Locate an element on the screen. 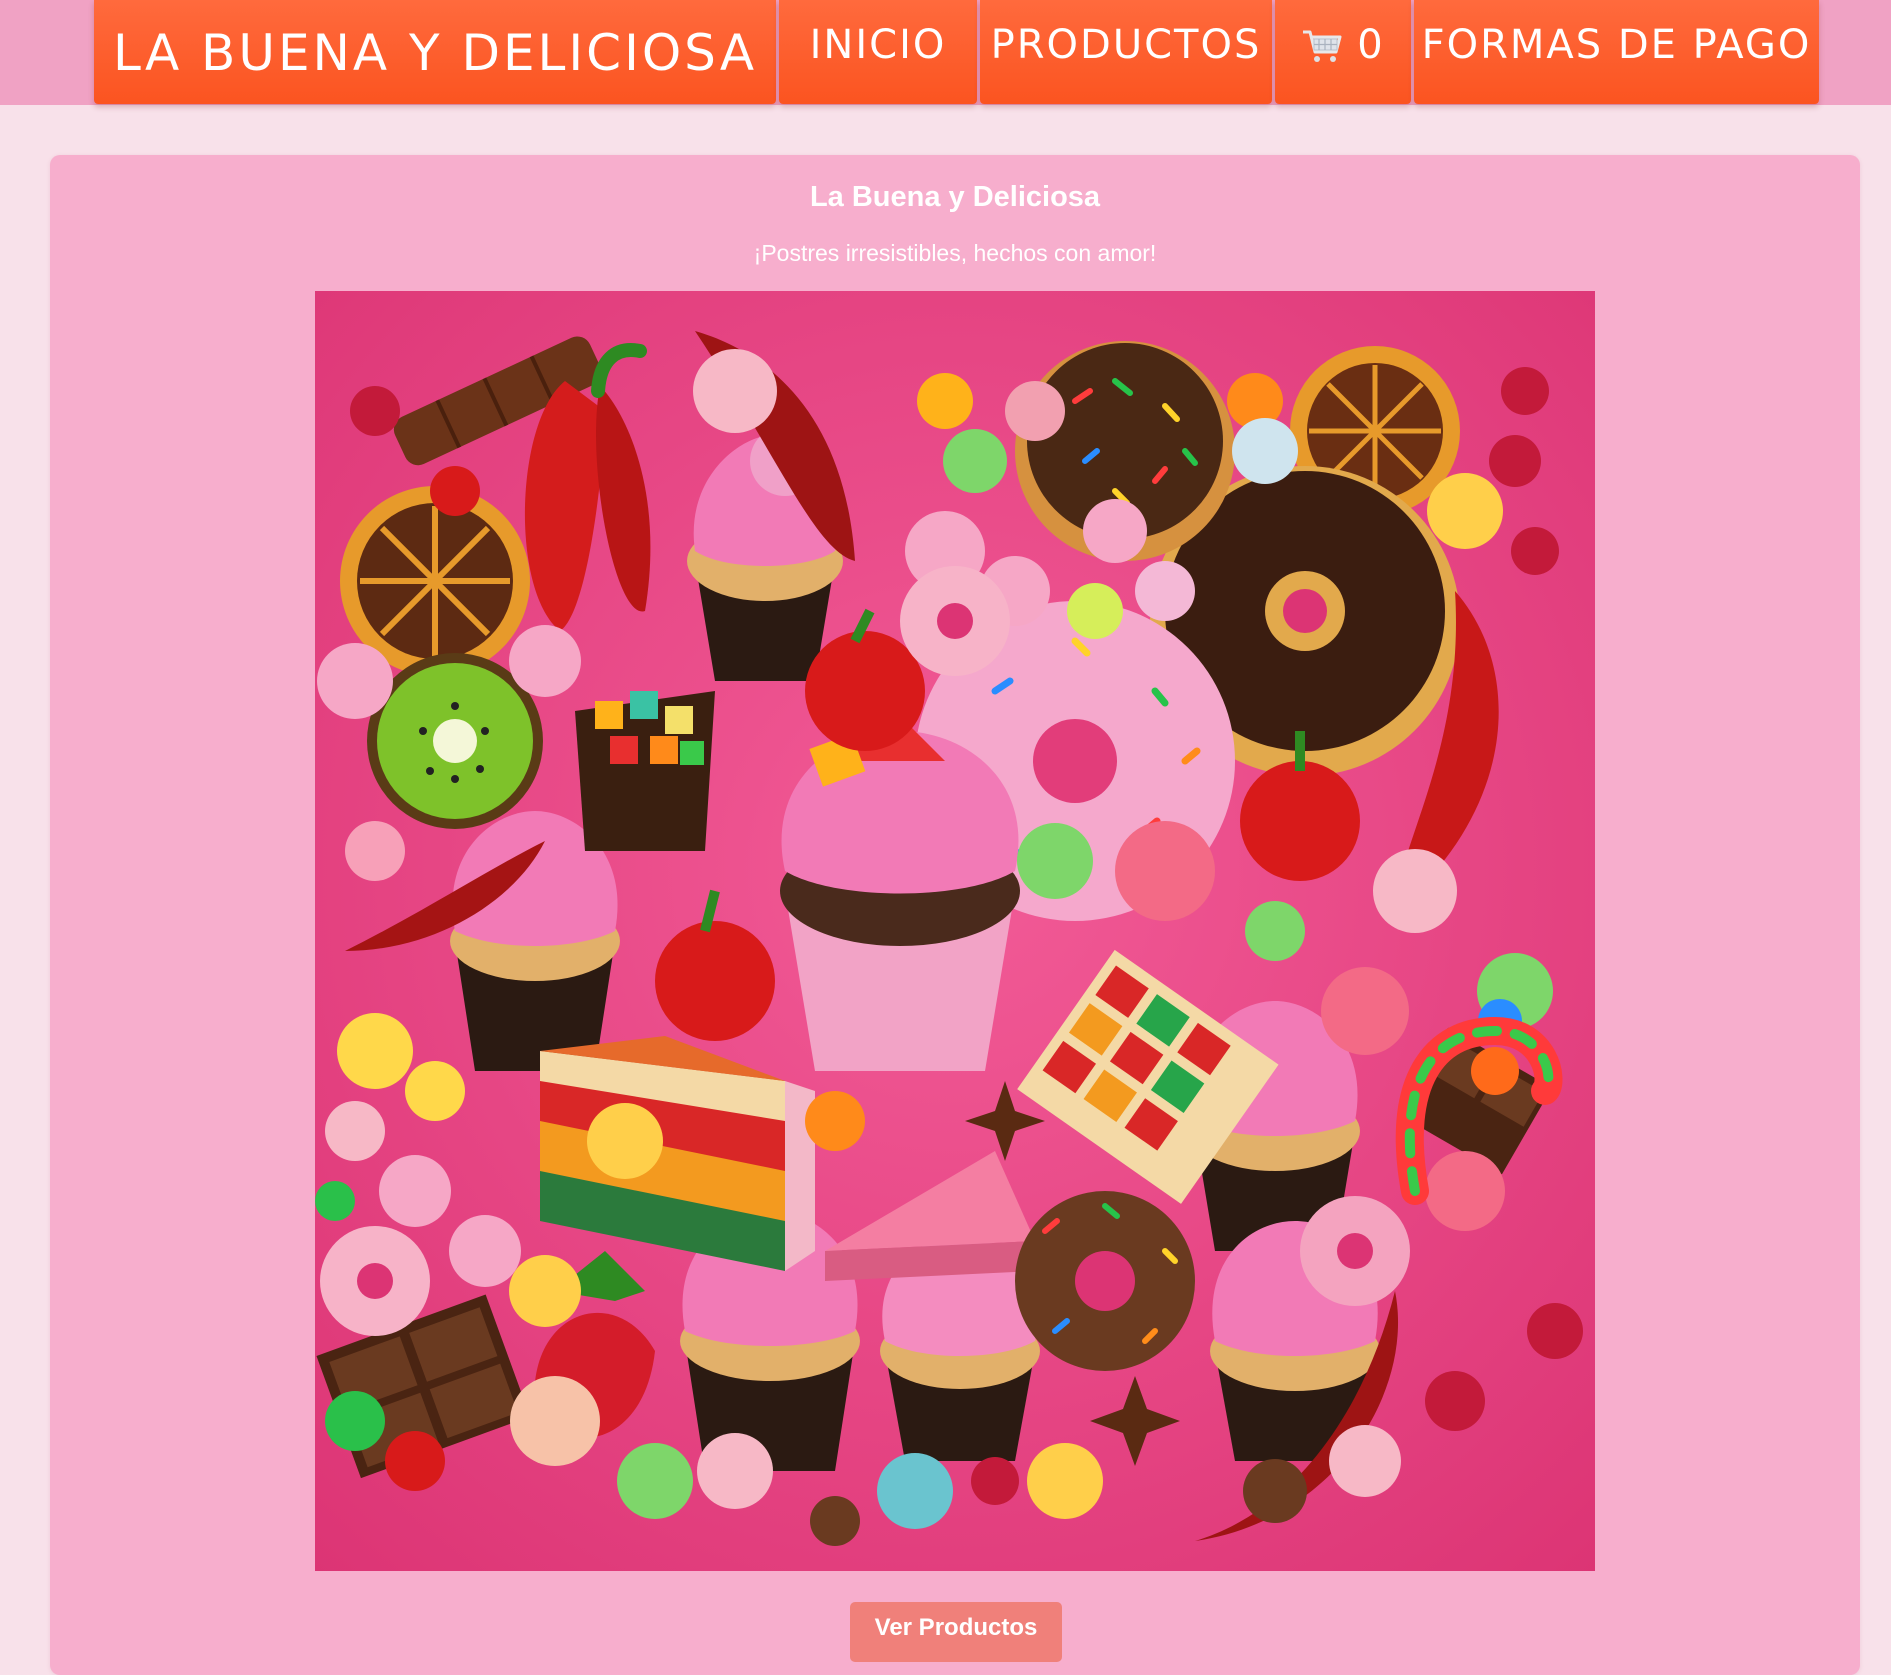 The height and width of the screenshot is (1675, 1891). brand-logo-link: LA BUENA Y DELICIOSA is located at coordinates (435, 52).